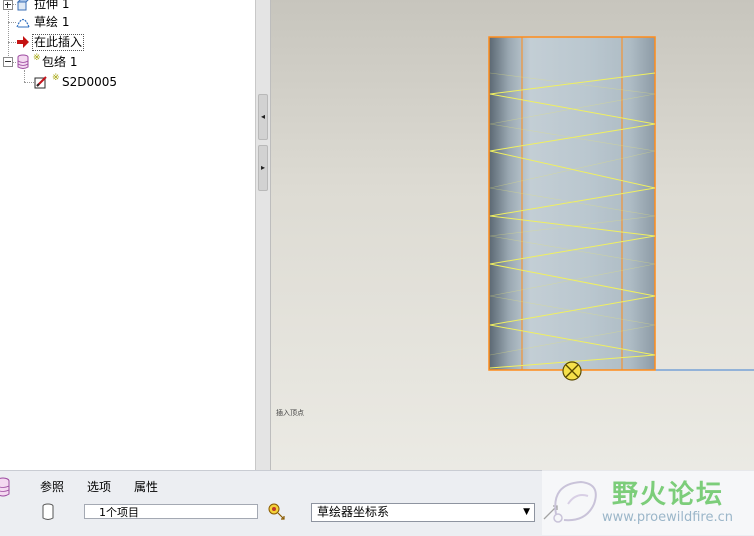 The width and height of the screenshot is (754, 536). I want to click on chevron-down-icon: ▼, so click(526, 512).